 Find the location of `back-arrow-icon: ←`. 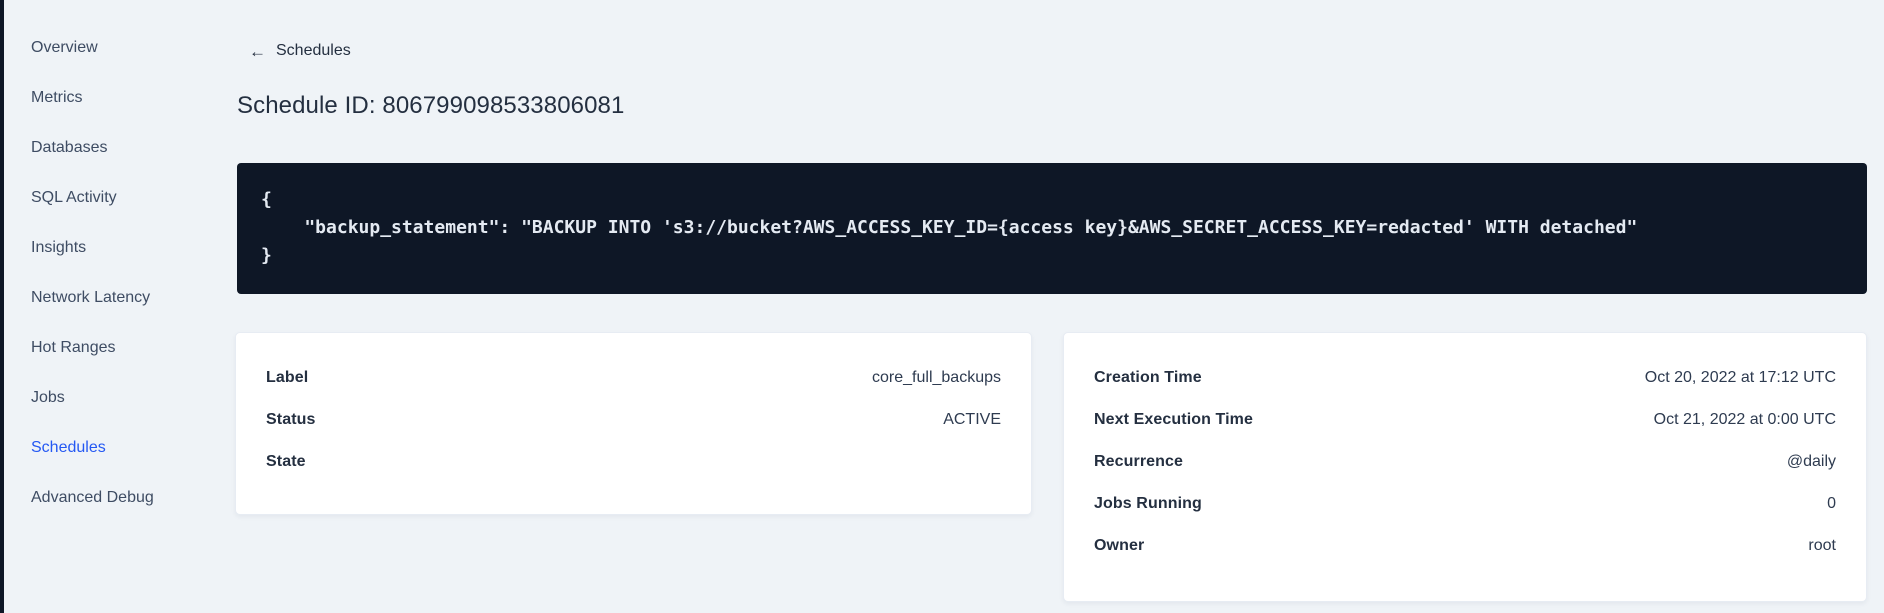

back-arrow-icon: ← is located at coordinates (257, 51).